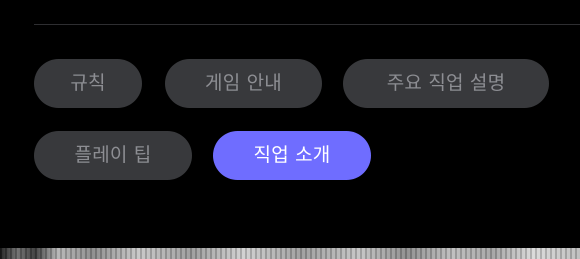 This screenshot has height=259, width=580. Describe the element at coordinates (290, 253) in the screenshot. I see `banner-image` at that location.